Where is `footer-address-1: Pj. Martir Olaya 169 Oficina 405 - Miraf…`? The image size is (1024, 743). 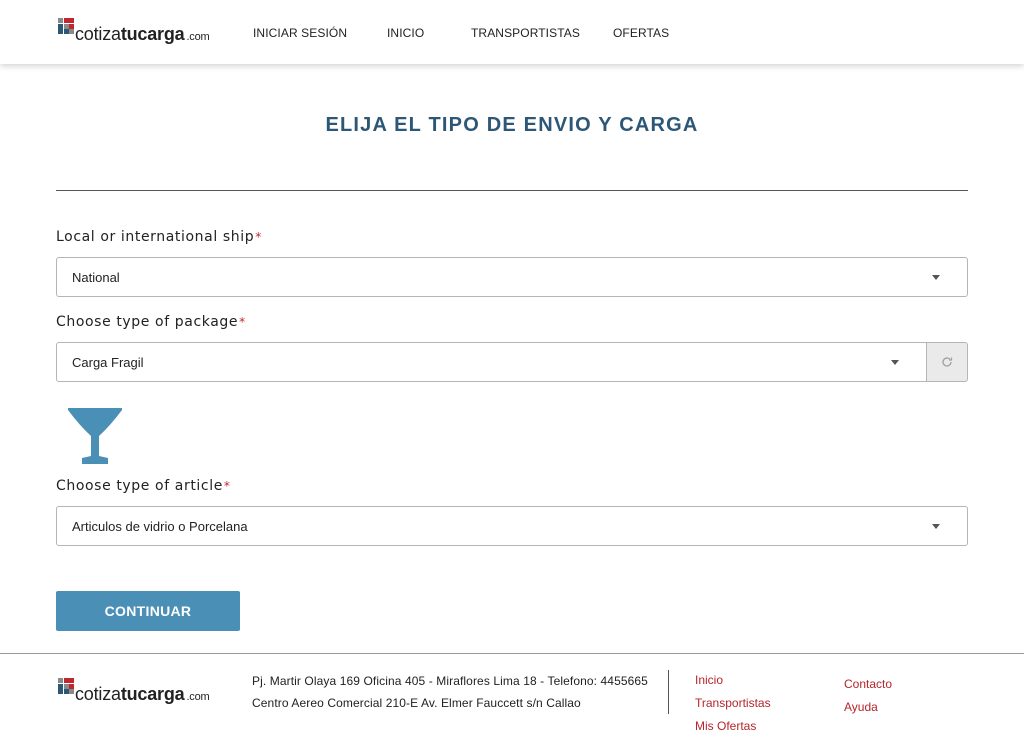 footer-address-1: Pj. Martir Olaya 169 Oficina 405 - Miraf… is located at coordinates (450, 681).